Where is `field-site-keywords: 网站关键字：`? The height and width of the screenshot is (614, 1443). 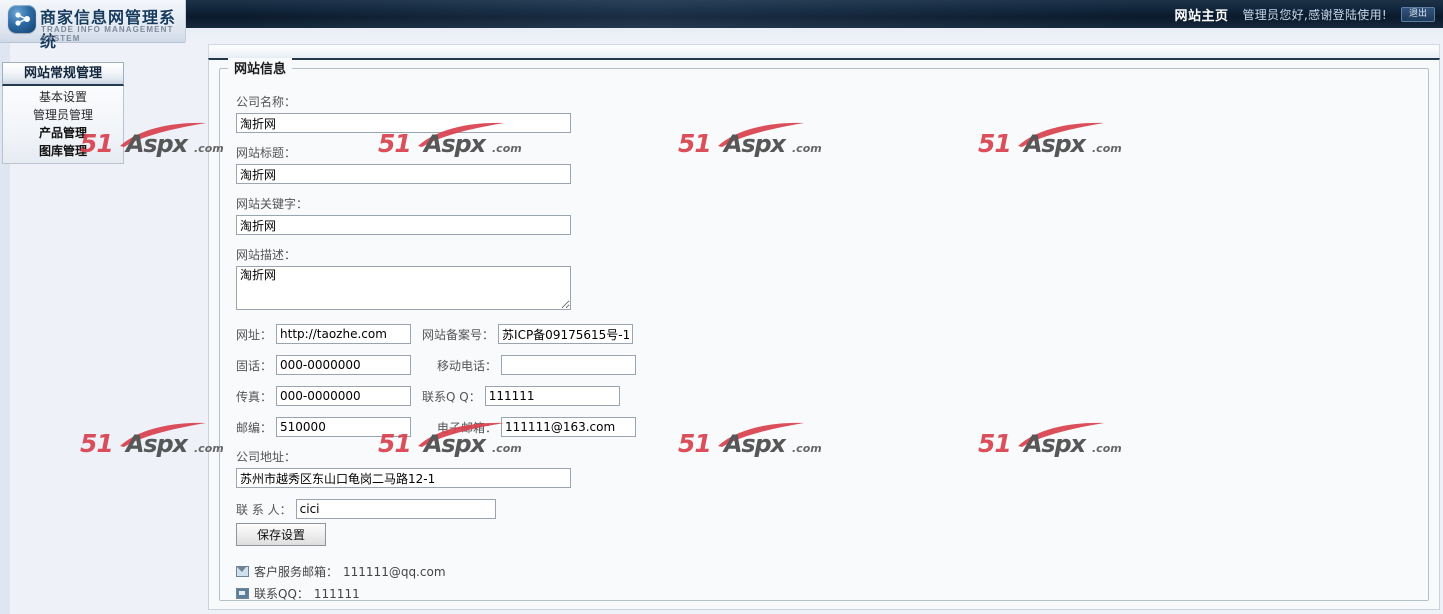 field-site-keywords: 网站关键字： is located at coordinates (436, 215).